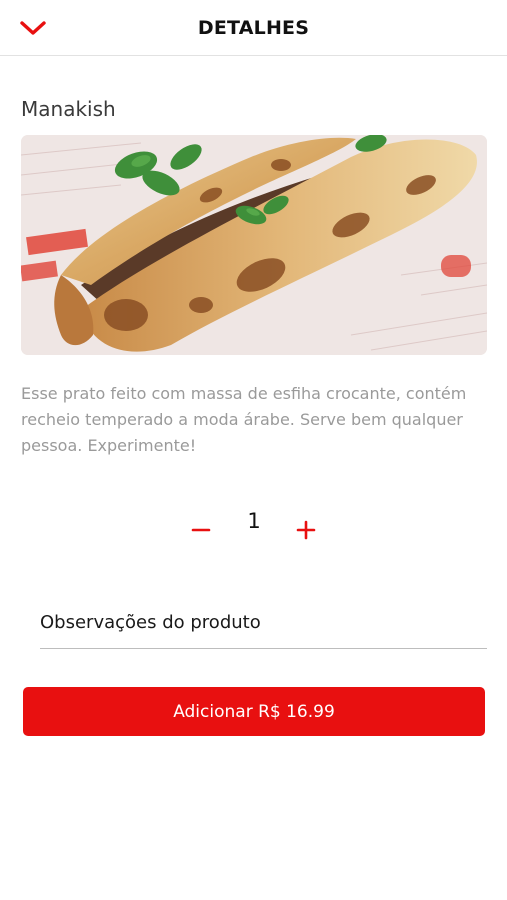  I want to click on quantity-value: 1, so click(254, 521).